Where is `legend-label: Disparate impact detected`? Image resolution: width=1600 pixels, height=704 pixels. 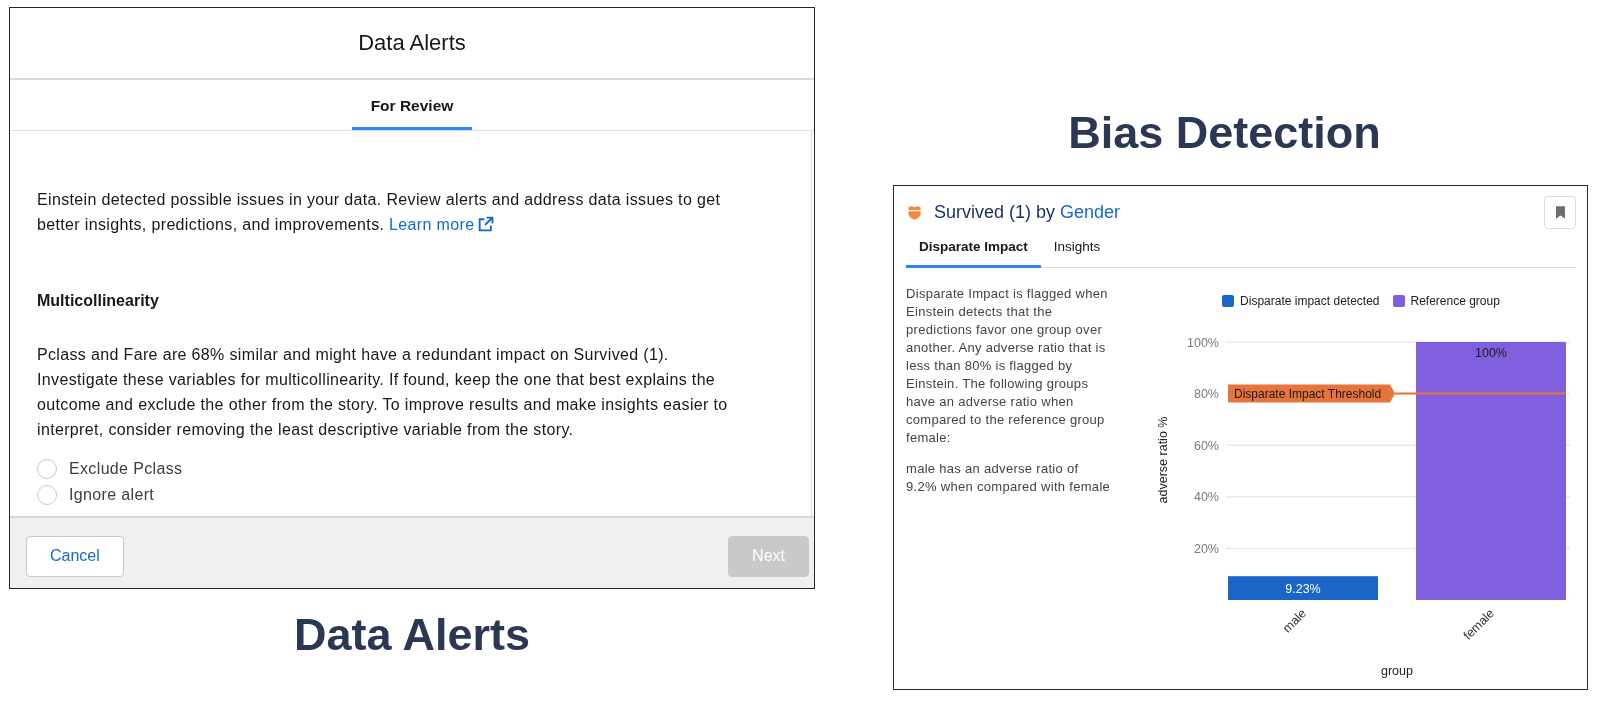
legend-label: Disparate impact detected is located at coordinates (1310, 300).